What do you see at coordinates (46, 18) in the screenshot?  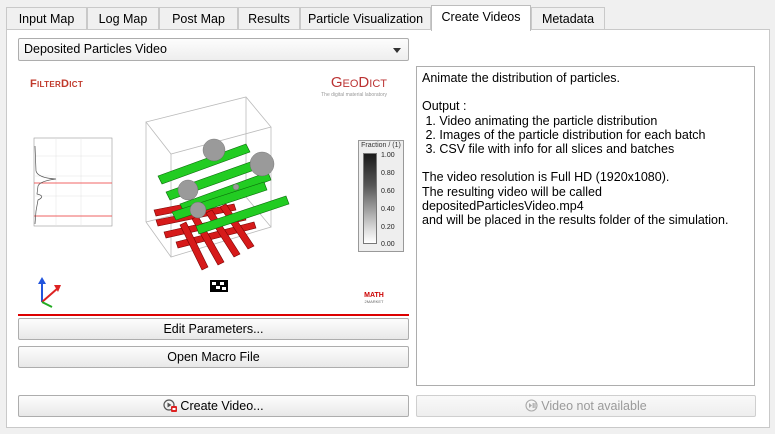 I see `tab-input-map: Input Map` at bounding box center [46, 18].